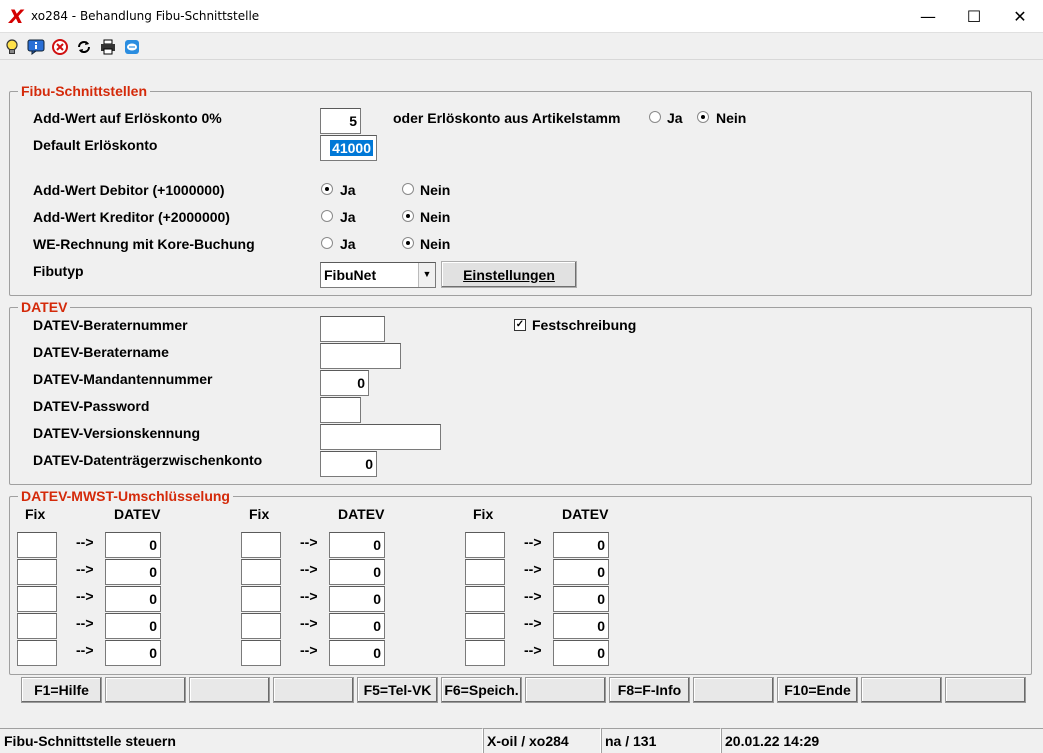 The width and height of the screenshot is (1043, 753). Describe the element at coordinates (327, 216) in the screenshot. I see `kreditor-ja-radio` at that location.